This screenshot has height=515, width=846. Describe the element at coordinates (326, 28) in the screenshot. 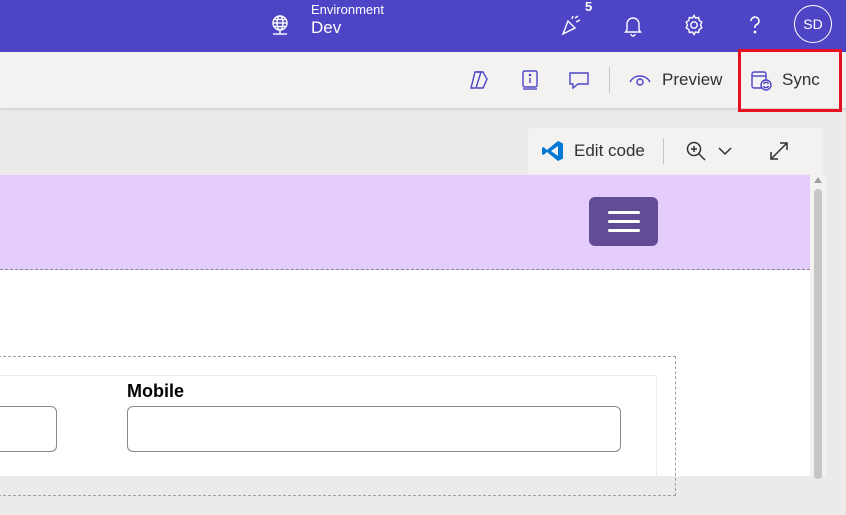

I see `environment-value: Dev` at that location.